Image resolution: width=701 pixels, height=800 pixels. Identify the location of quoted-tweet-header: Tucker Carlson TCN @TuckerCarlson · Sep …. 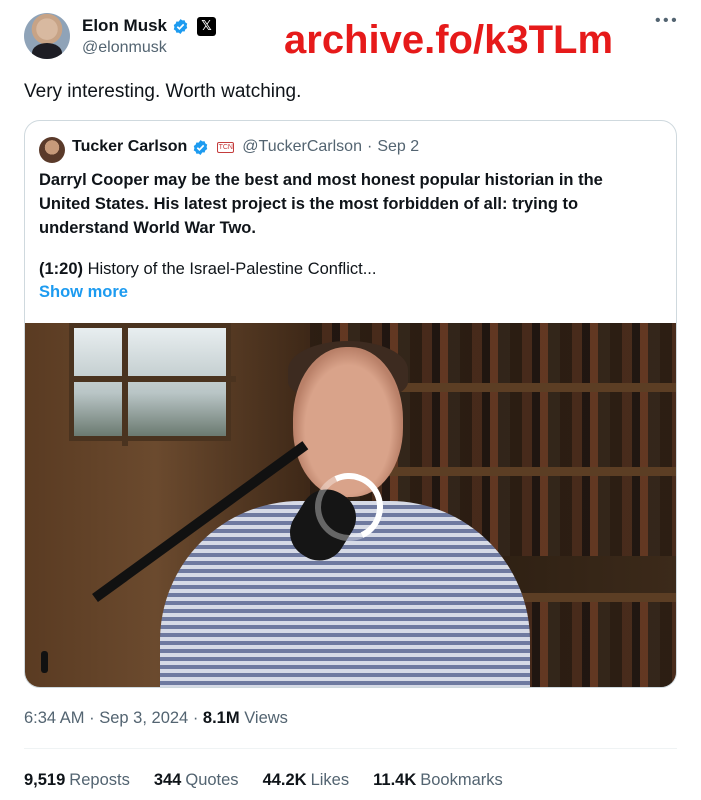
(245, 147).